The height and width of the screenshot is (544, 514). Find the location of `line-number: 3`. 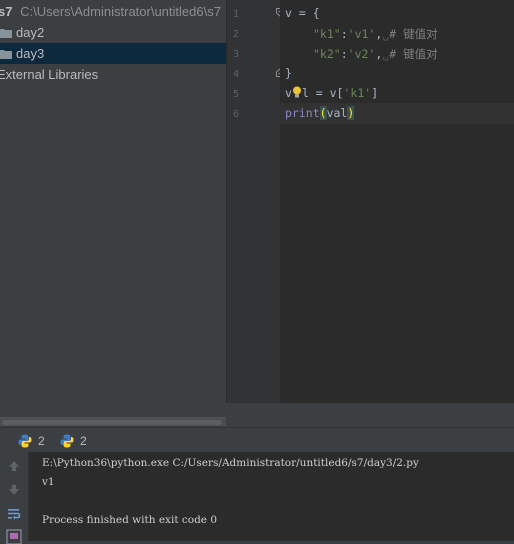

line-number: 3 is located at coordinates (236, 54).